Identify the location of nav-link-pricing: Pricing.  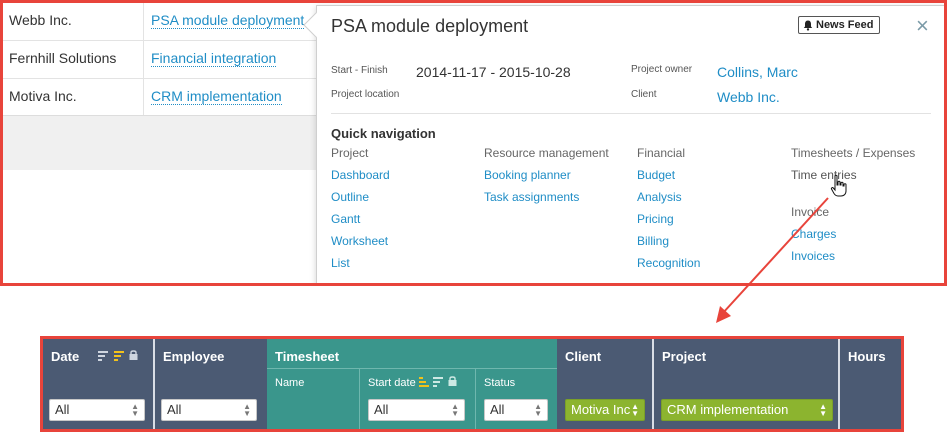
(655, 219).